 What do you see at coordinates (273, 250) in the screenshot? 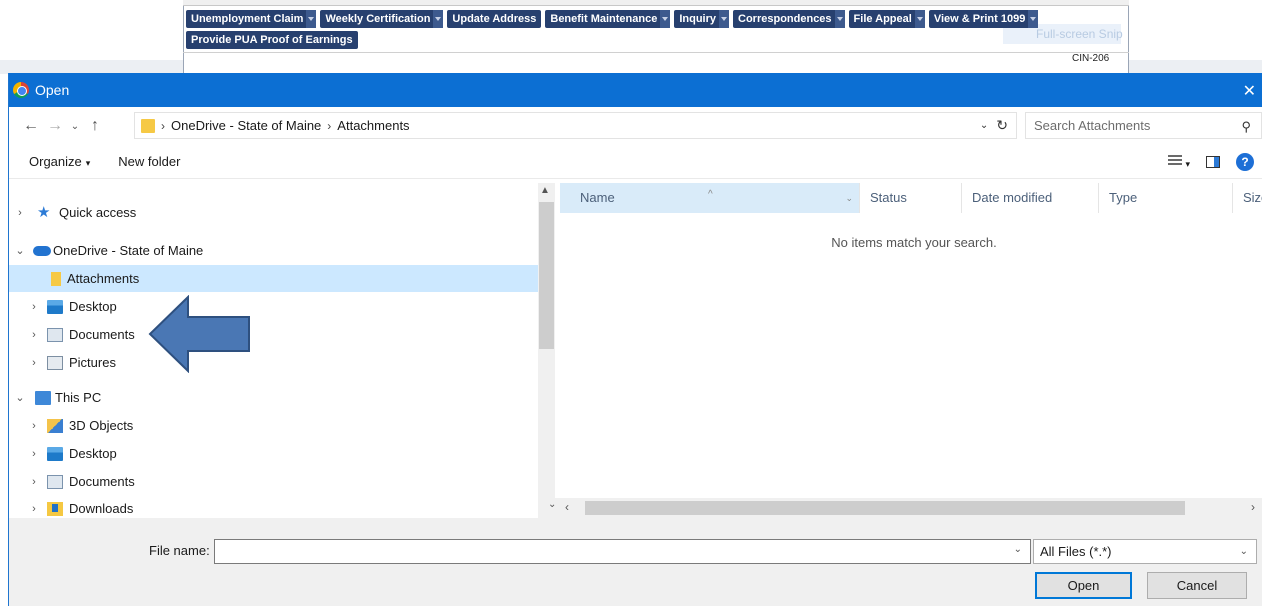
I see `tree-item-onedrive: ⌄ OneDrive - State of Maine` at bounding box center [273, 250].